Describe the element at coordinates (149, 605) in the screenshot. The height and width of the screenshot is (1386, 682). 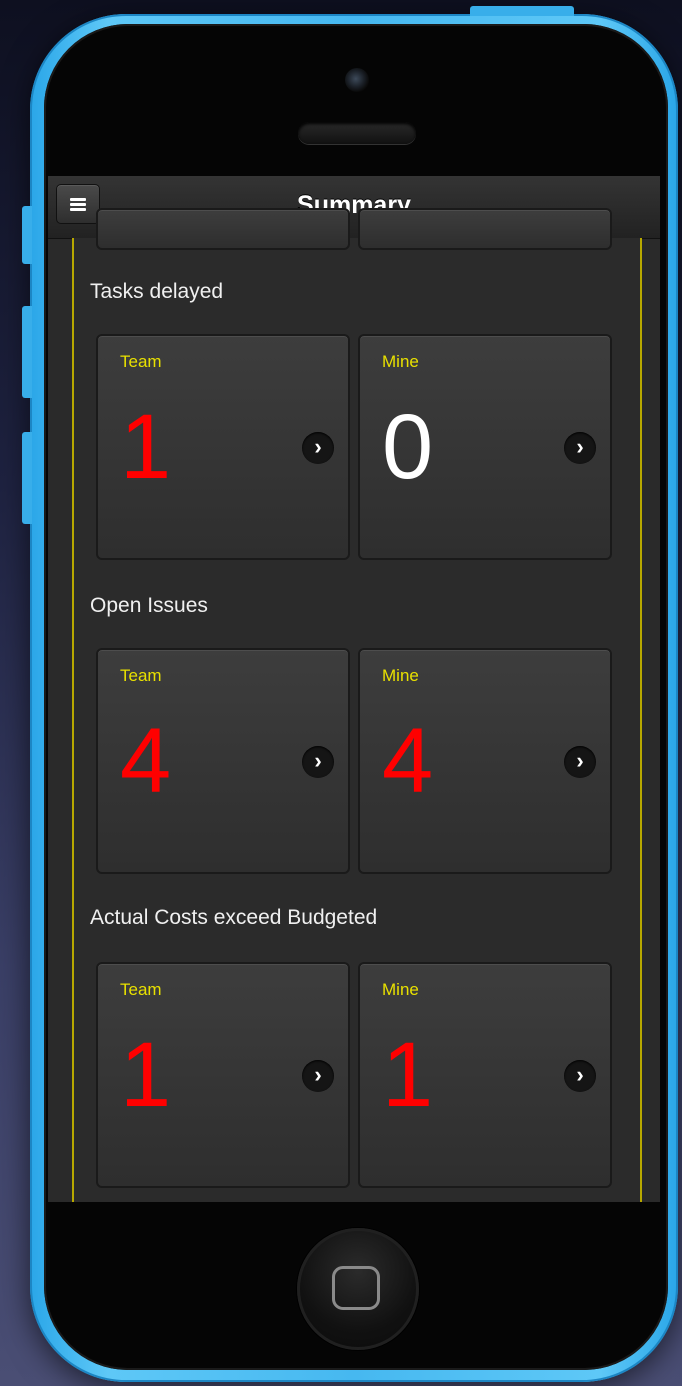
I see `section-title: Open Issues` at that location.